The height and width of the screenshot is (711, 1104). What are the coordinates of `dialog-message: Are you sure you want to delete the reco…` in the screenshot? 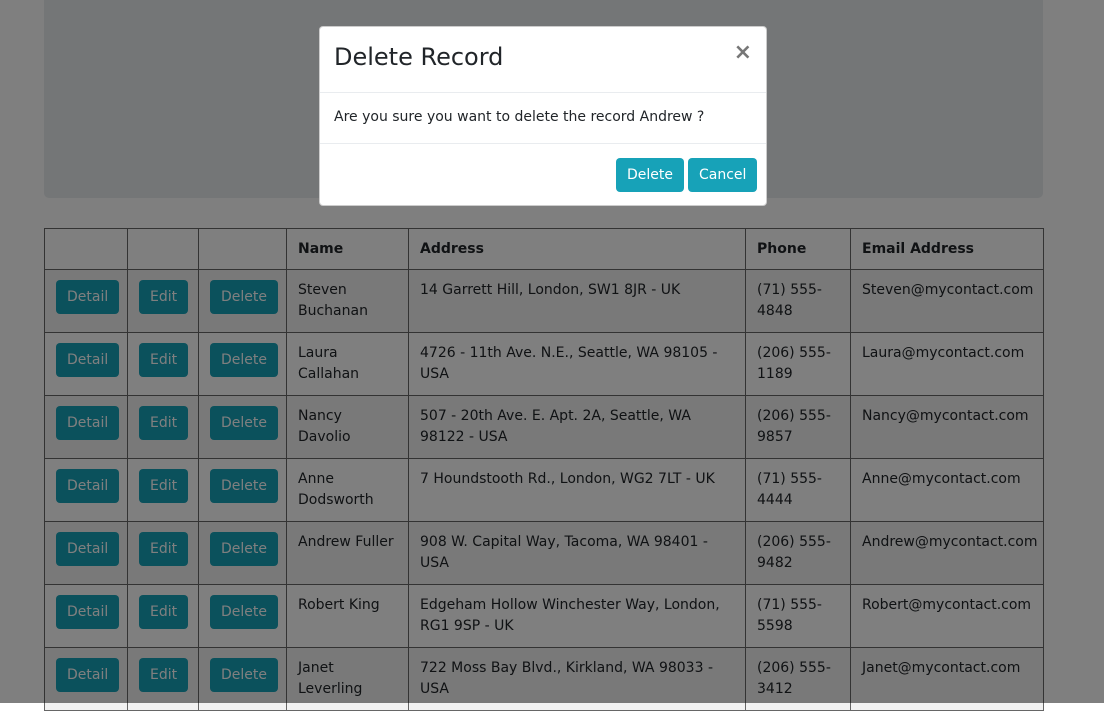 It's located at (543, 118).